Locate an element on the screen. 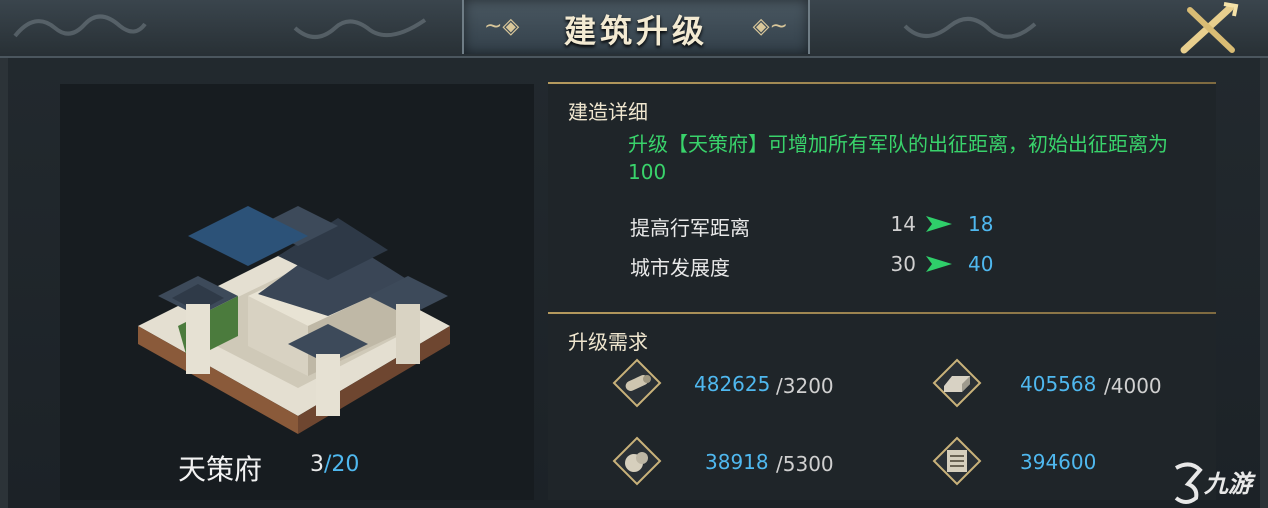 The image size is (1268, 508). window-left-edge is located at coordinates (4, 282).